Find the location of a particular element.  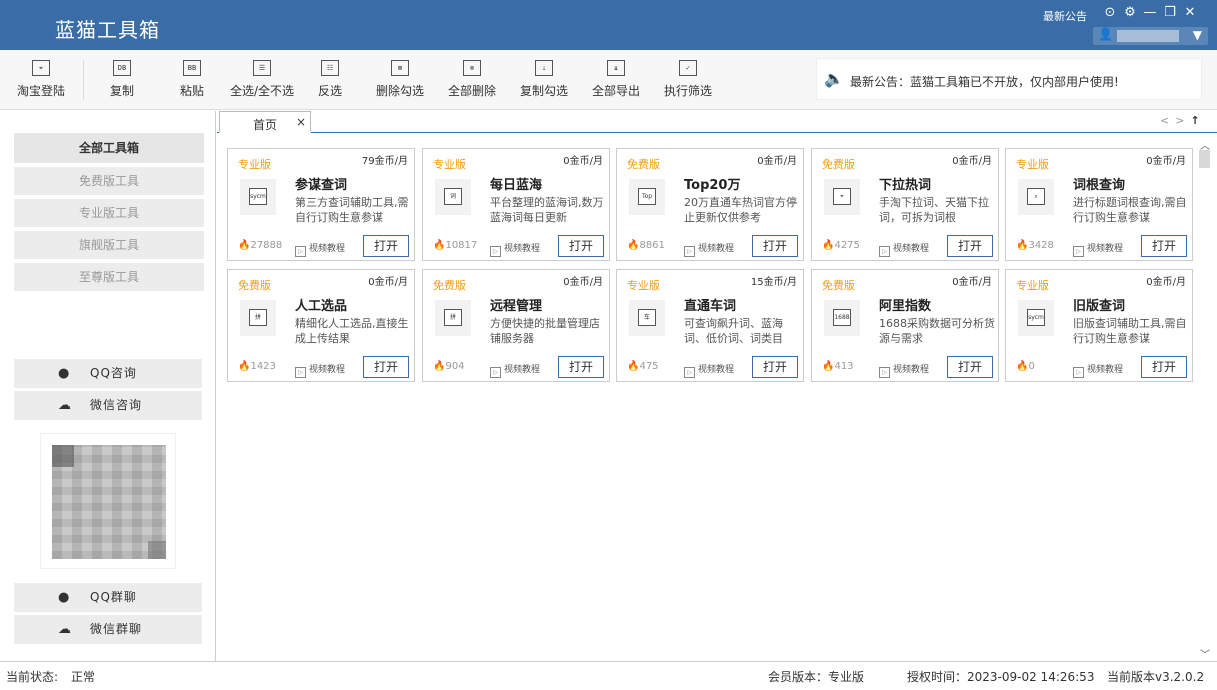

scroll-down-icon: ﹀ is located at coordinates (1205, 653).